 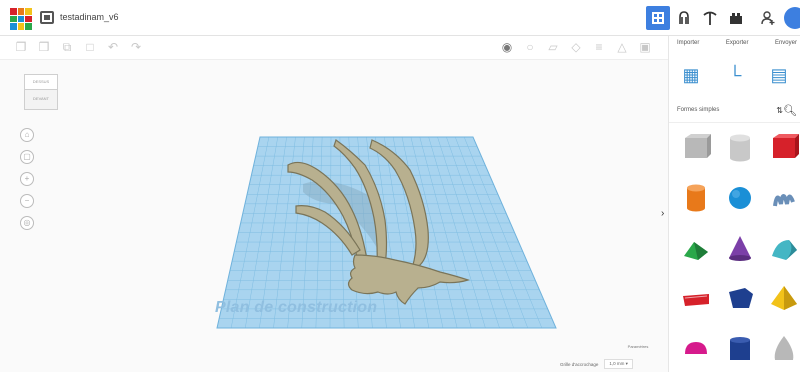 I want to click on cone-icon, so click(x=740, y=248).